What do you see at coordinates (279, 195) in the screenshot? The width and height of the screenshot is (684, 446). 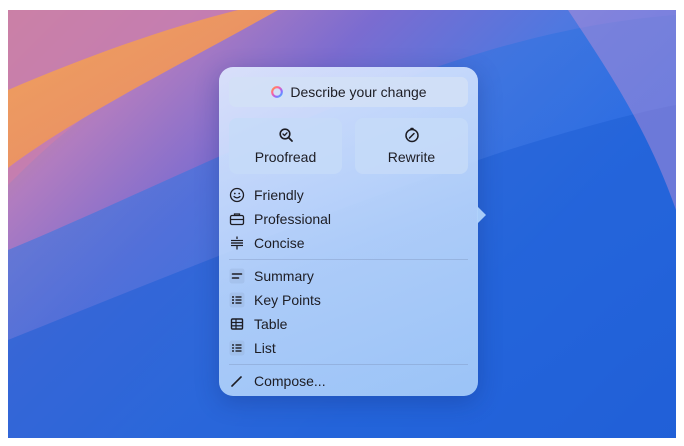 I see `menu-item-label: Friendly` at bounding box center [279, 195].